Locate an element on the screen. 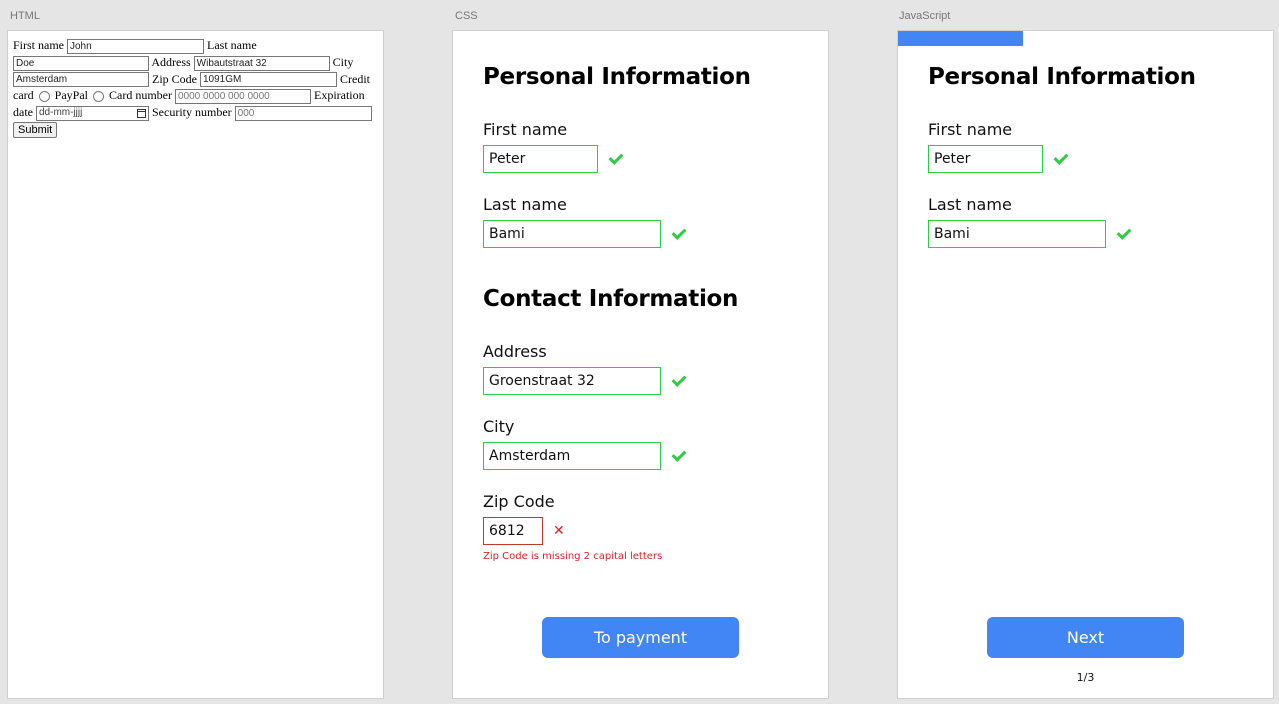 The height and width of the screenshot is (704, 1279). calendar-icon is located at coordinates (141, 113).